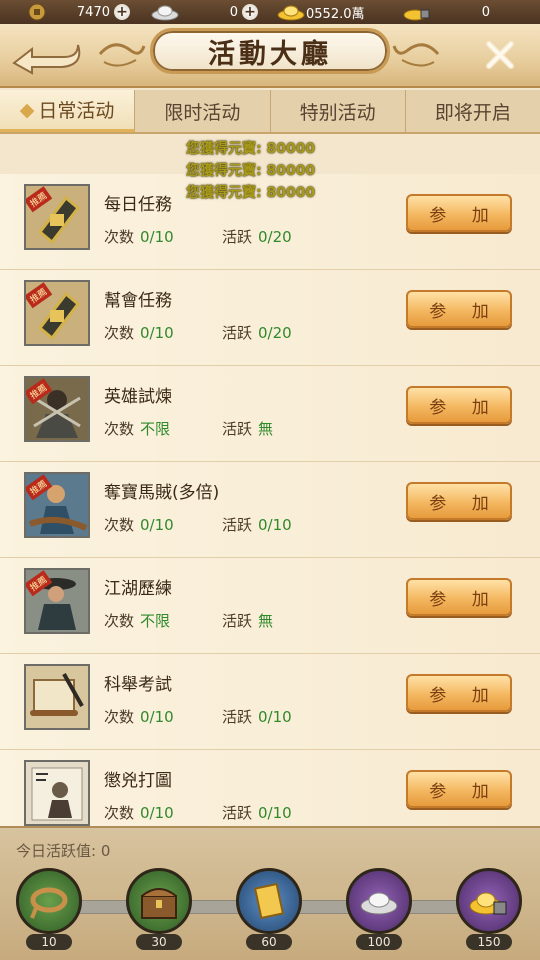  Describe the element at coordinates (105, 851) in the screenshot. I see `today-activity-value: 0` at that location.